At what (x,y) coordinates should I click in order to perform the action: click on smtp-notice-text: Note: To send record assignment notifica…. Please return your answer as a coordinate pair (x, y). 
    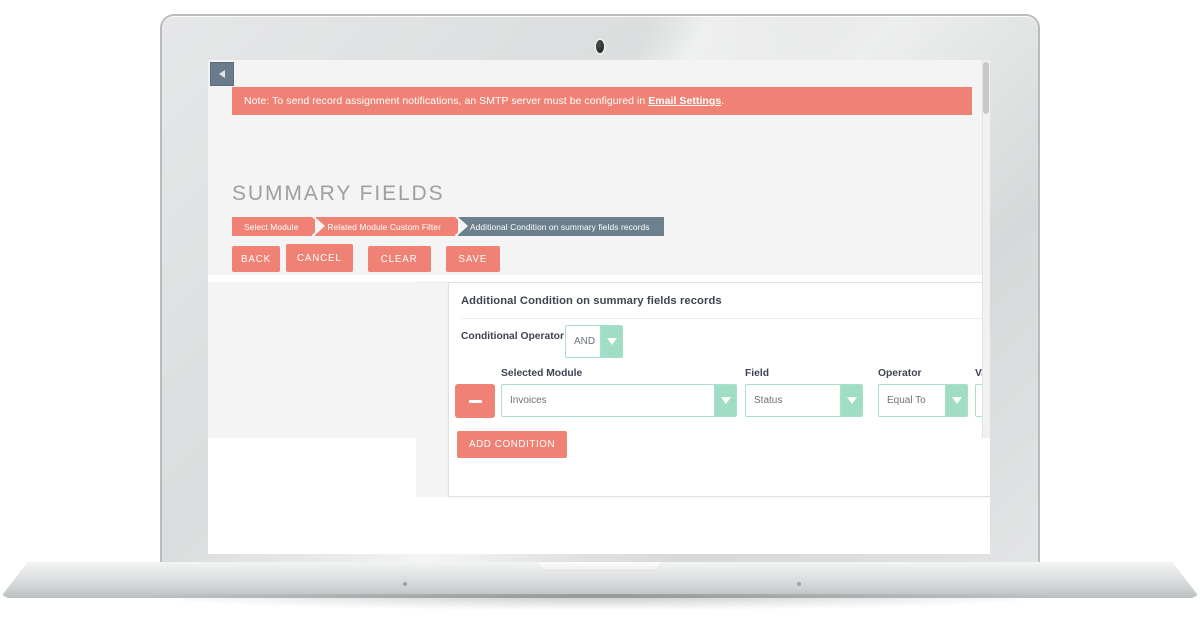
    Looking at the image, I should click on (484, 101).